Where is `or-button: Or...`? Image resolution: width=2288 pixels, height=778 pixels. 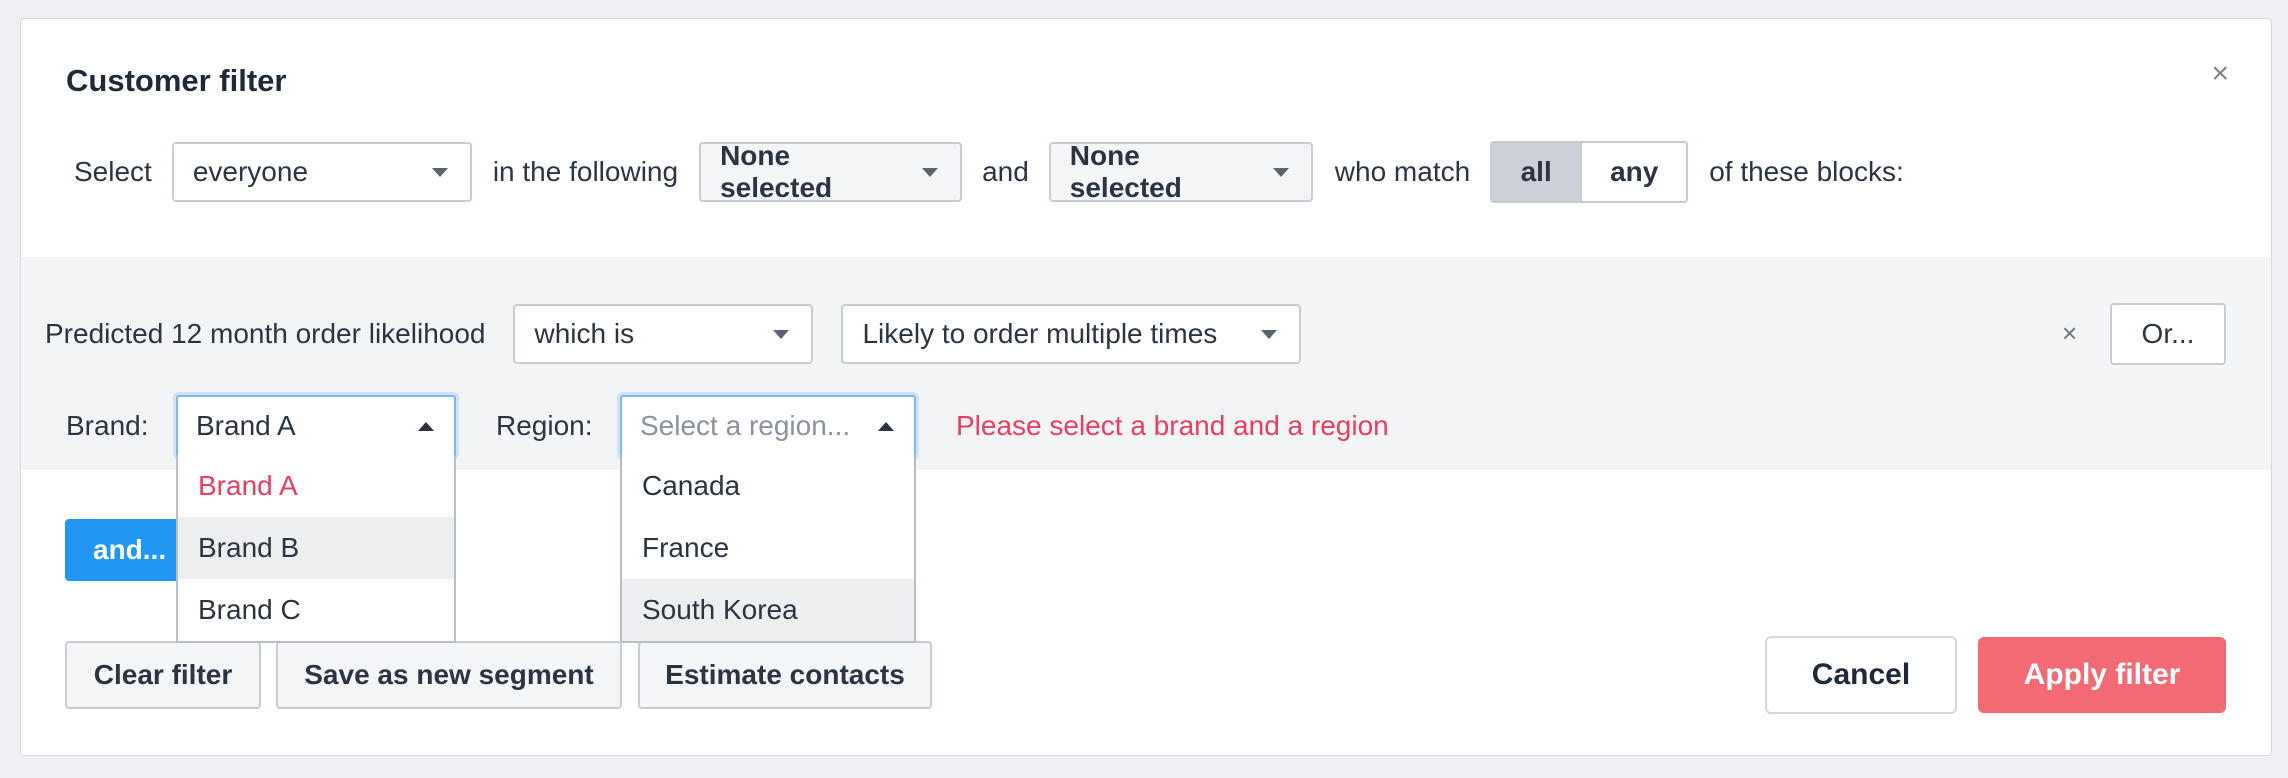 or-button: Or... is located at coordinates (2168, 334).